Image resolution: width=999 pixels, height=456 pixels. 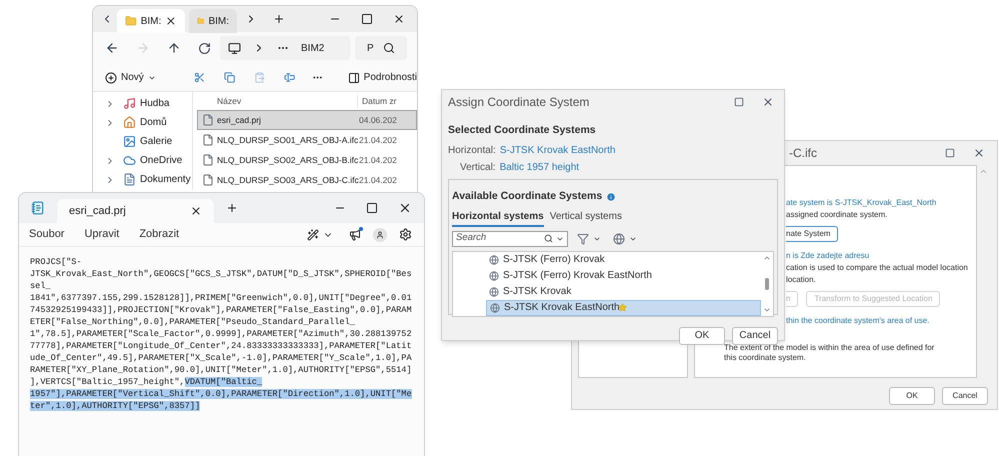 I want to click on copy-icon, so click(x=230, y=77).